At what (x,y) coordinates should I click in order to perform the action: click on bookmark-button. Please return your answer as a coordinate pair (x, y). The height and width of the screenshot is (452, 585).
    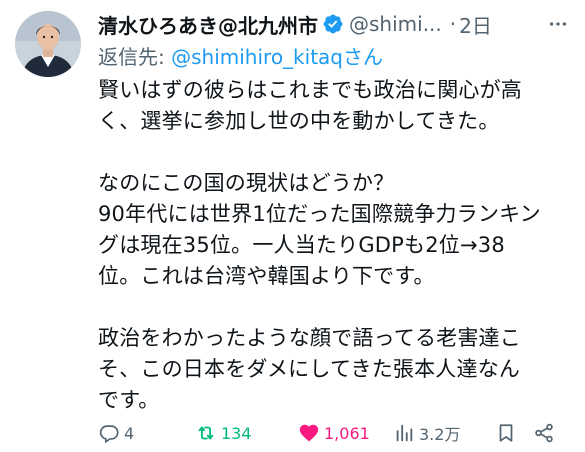
    Looking at the image, I should click on (506, 433).